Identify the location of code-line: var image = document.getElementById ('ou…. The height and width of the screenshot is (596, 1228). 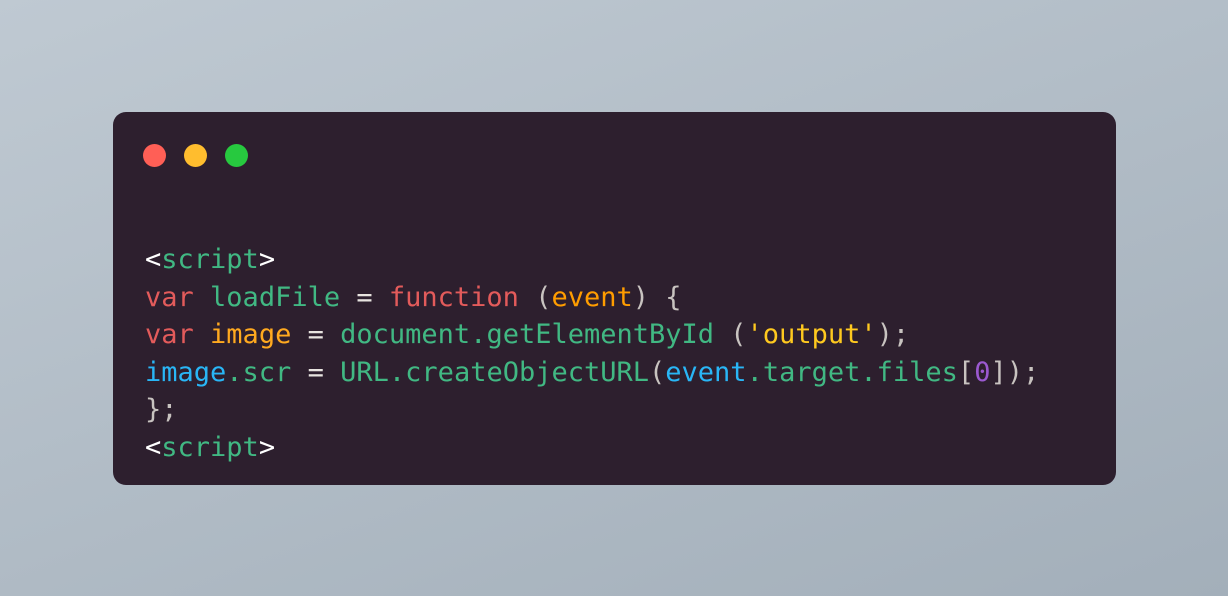
(615, 335).